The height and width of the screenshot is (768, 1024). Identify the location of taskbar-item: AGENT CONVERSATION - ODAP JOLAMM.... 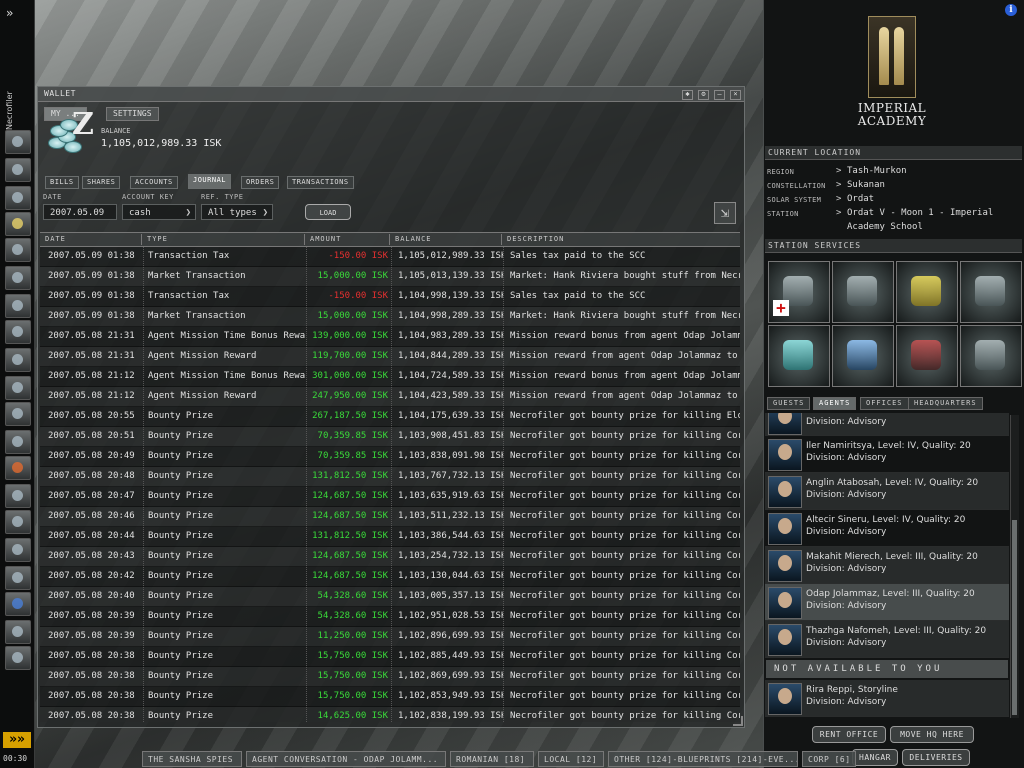
(346, 759).